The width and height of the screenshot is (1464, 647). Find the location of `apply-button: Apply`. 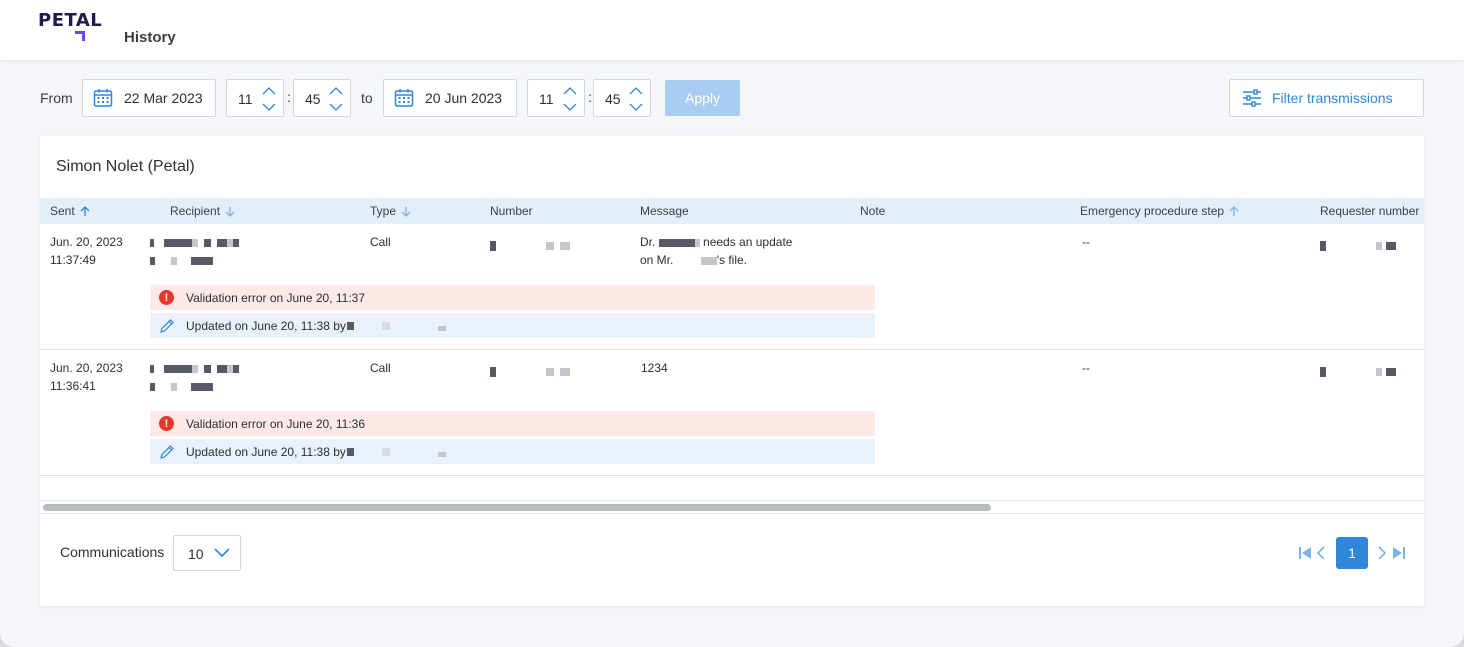

apply-button: Apply is located at coordinates (702, 98).